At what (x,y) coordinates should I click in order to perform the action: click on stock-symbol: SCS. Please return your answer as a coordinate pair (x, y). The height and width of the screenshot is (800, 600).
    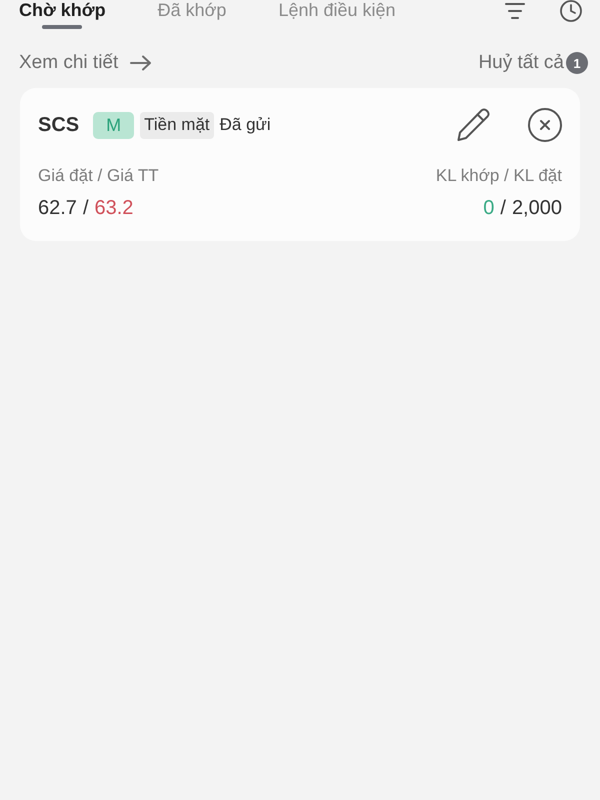
    Looking at the image, I should click on (59, 125).